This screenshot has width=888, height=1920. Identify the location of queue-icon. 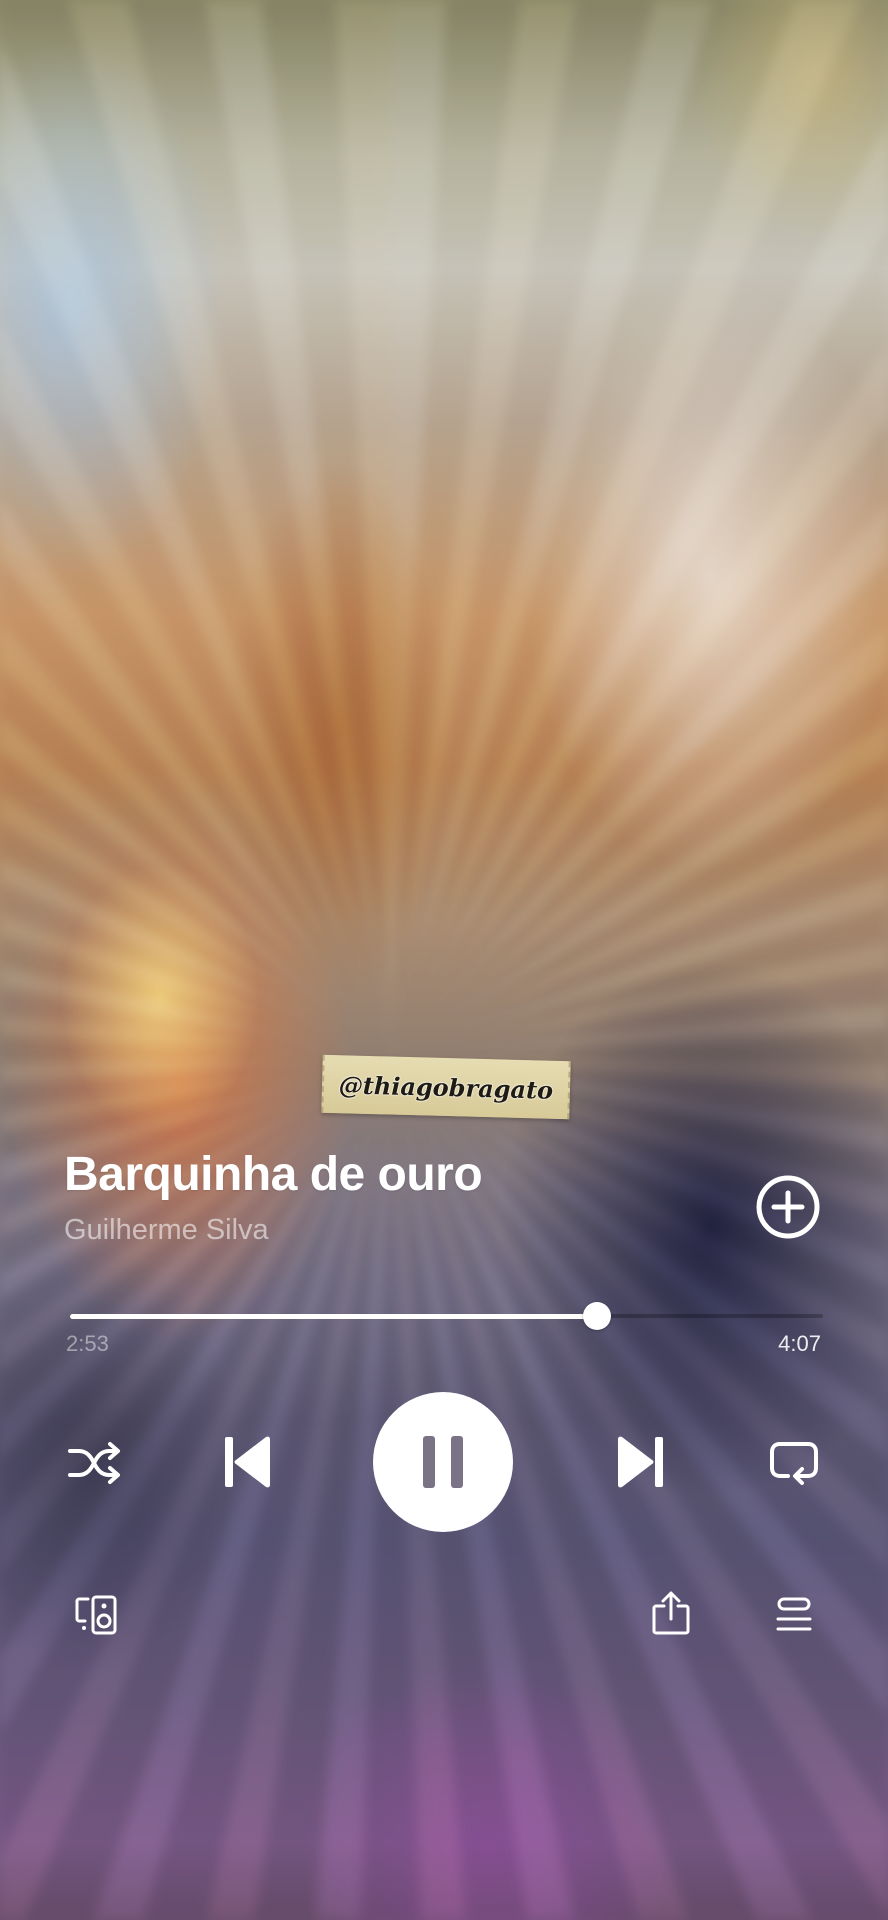
(794, 1614).